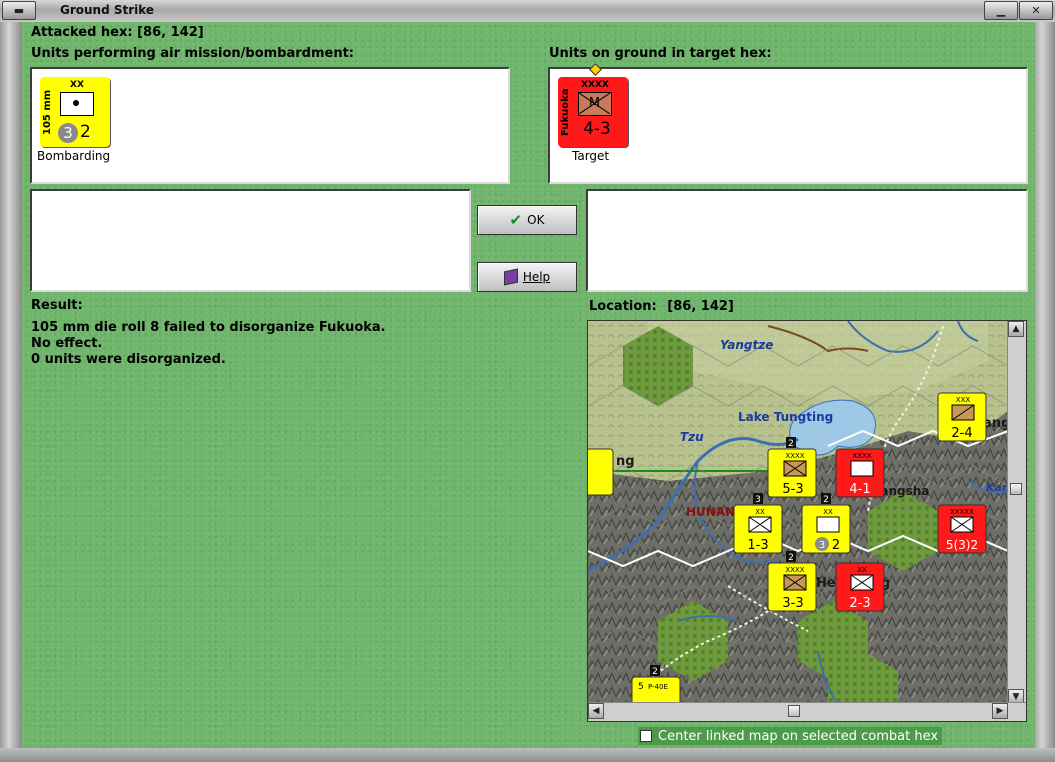  I want to click on result-line-2: No effect., so click(67, 343).